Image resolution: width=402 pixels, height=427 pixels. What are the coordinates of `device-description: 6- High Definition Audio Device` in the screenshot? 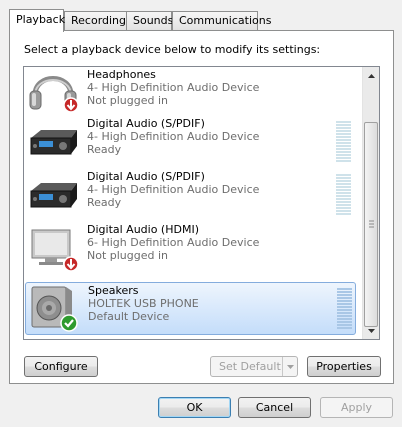 It's located at (173, 242).